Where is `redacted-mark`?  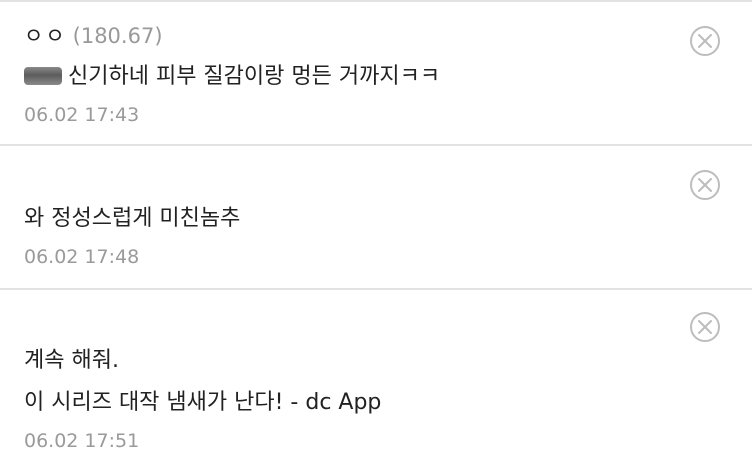
redacted-mark is located at coordinates (43, 76).